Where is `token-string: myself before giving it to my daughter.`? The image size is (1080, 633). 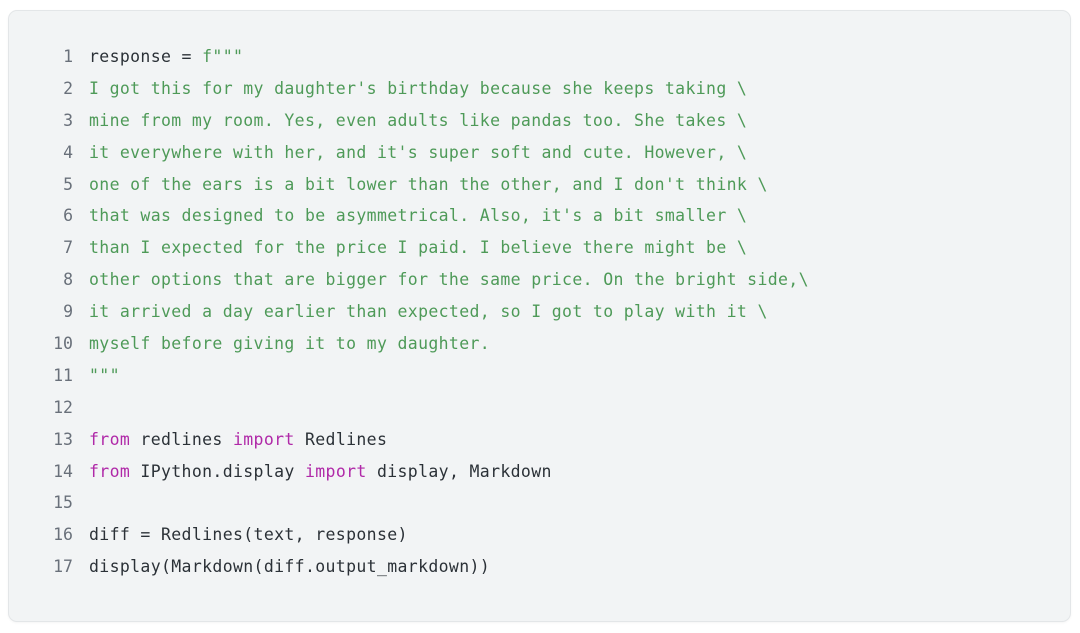 token-string: myself before giving it to my daughter. is located at coordinates (290, 344).